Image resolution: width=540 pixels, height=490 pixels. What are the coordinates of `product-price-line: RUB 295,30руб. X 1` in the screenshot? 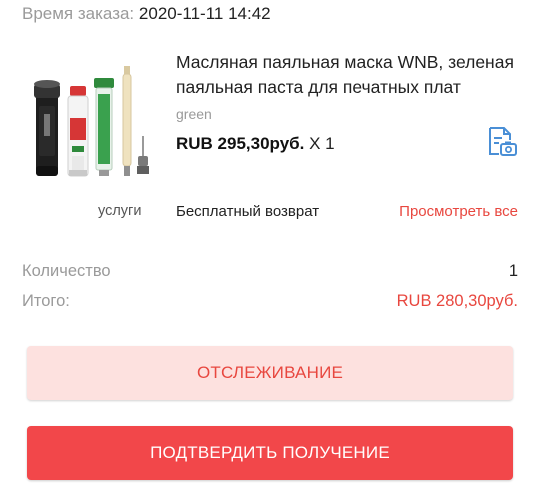 It's located at (255, 144).